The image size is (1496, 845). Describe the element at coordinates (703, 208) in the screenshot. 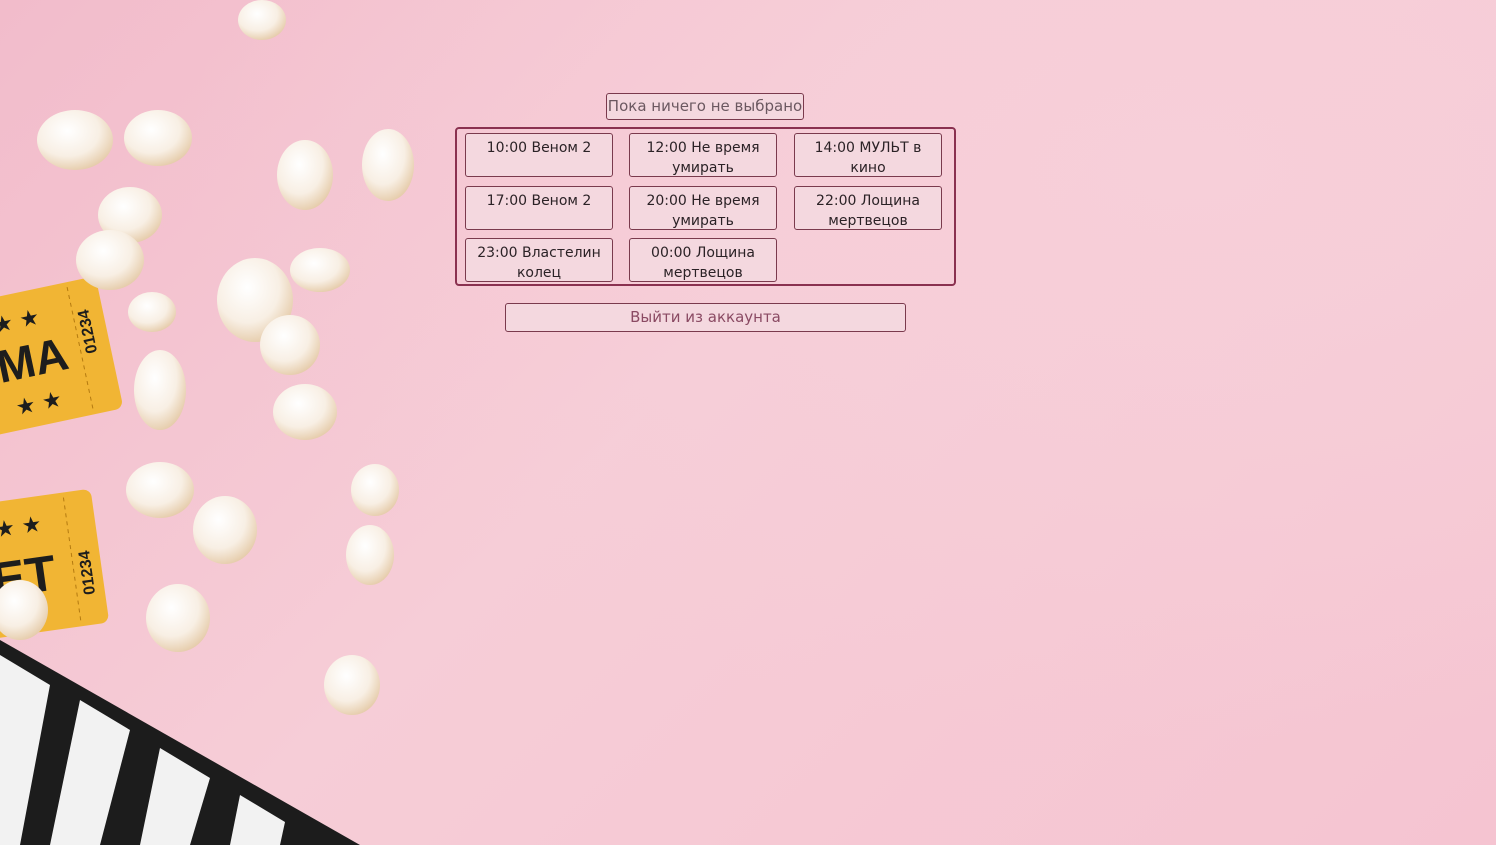

I see `session-button: 20:00 Не время умирать` at that location.